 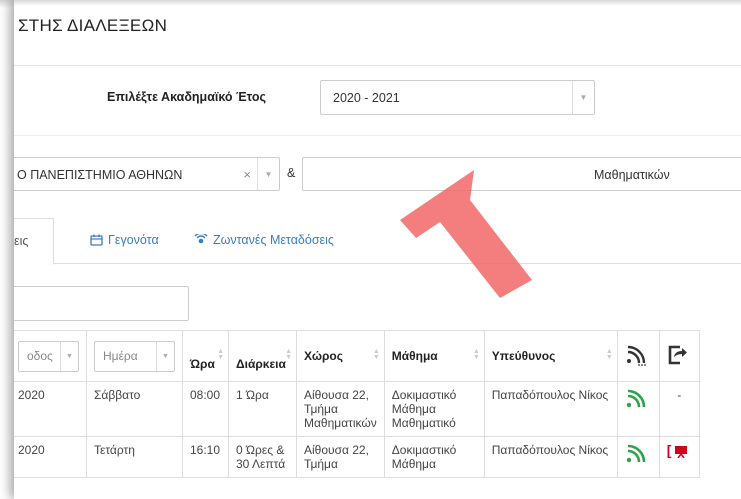 I want to click on cell-day: Τετάρτη, so click(x=134, y=457).